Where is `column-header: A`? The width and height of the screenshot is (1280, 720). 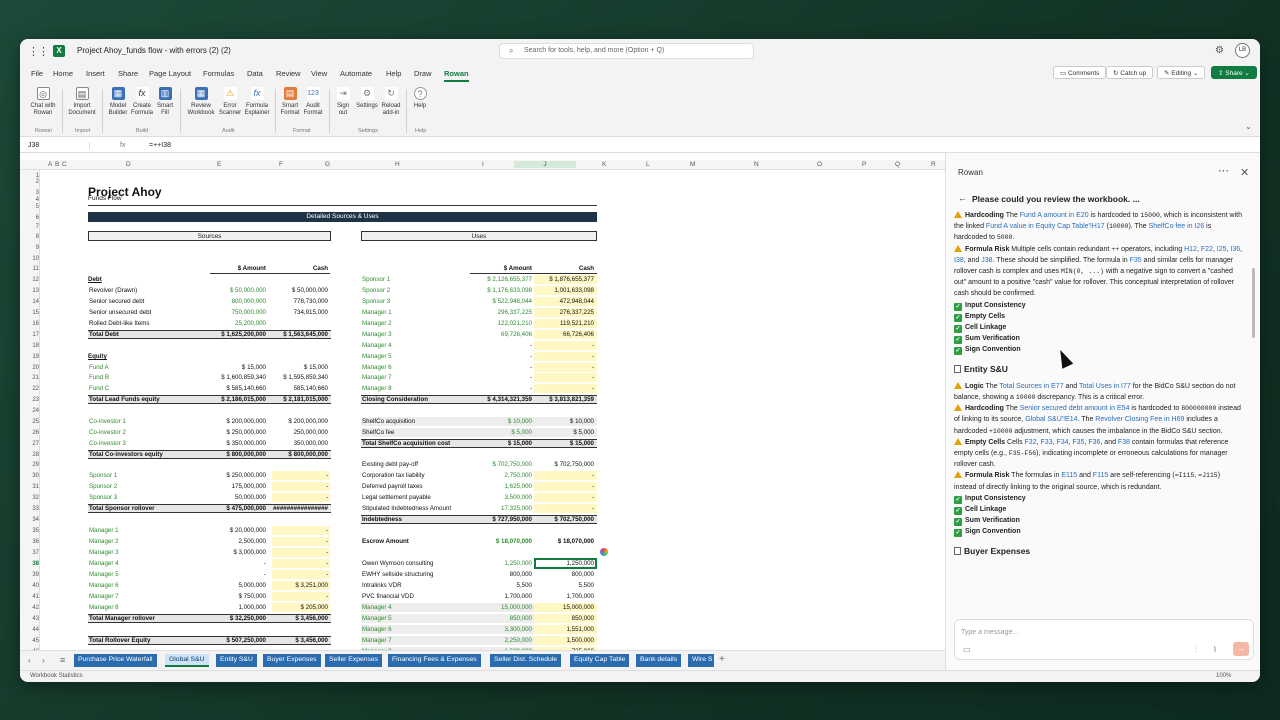
column-header: A is located at coordinates (50, 164).